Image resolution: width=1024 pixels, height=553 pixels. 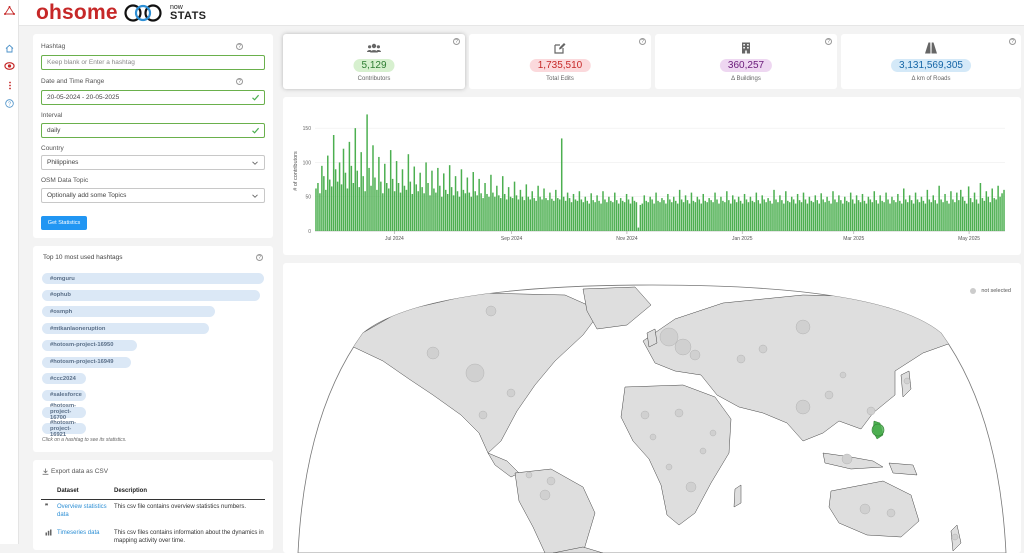 I want to click on hashtag-pill: #ophub, so click(x=151, y=295).